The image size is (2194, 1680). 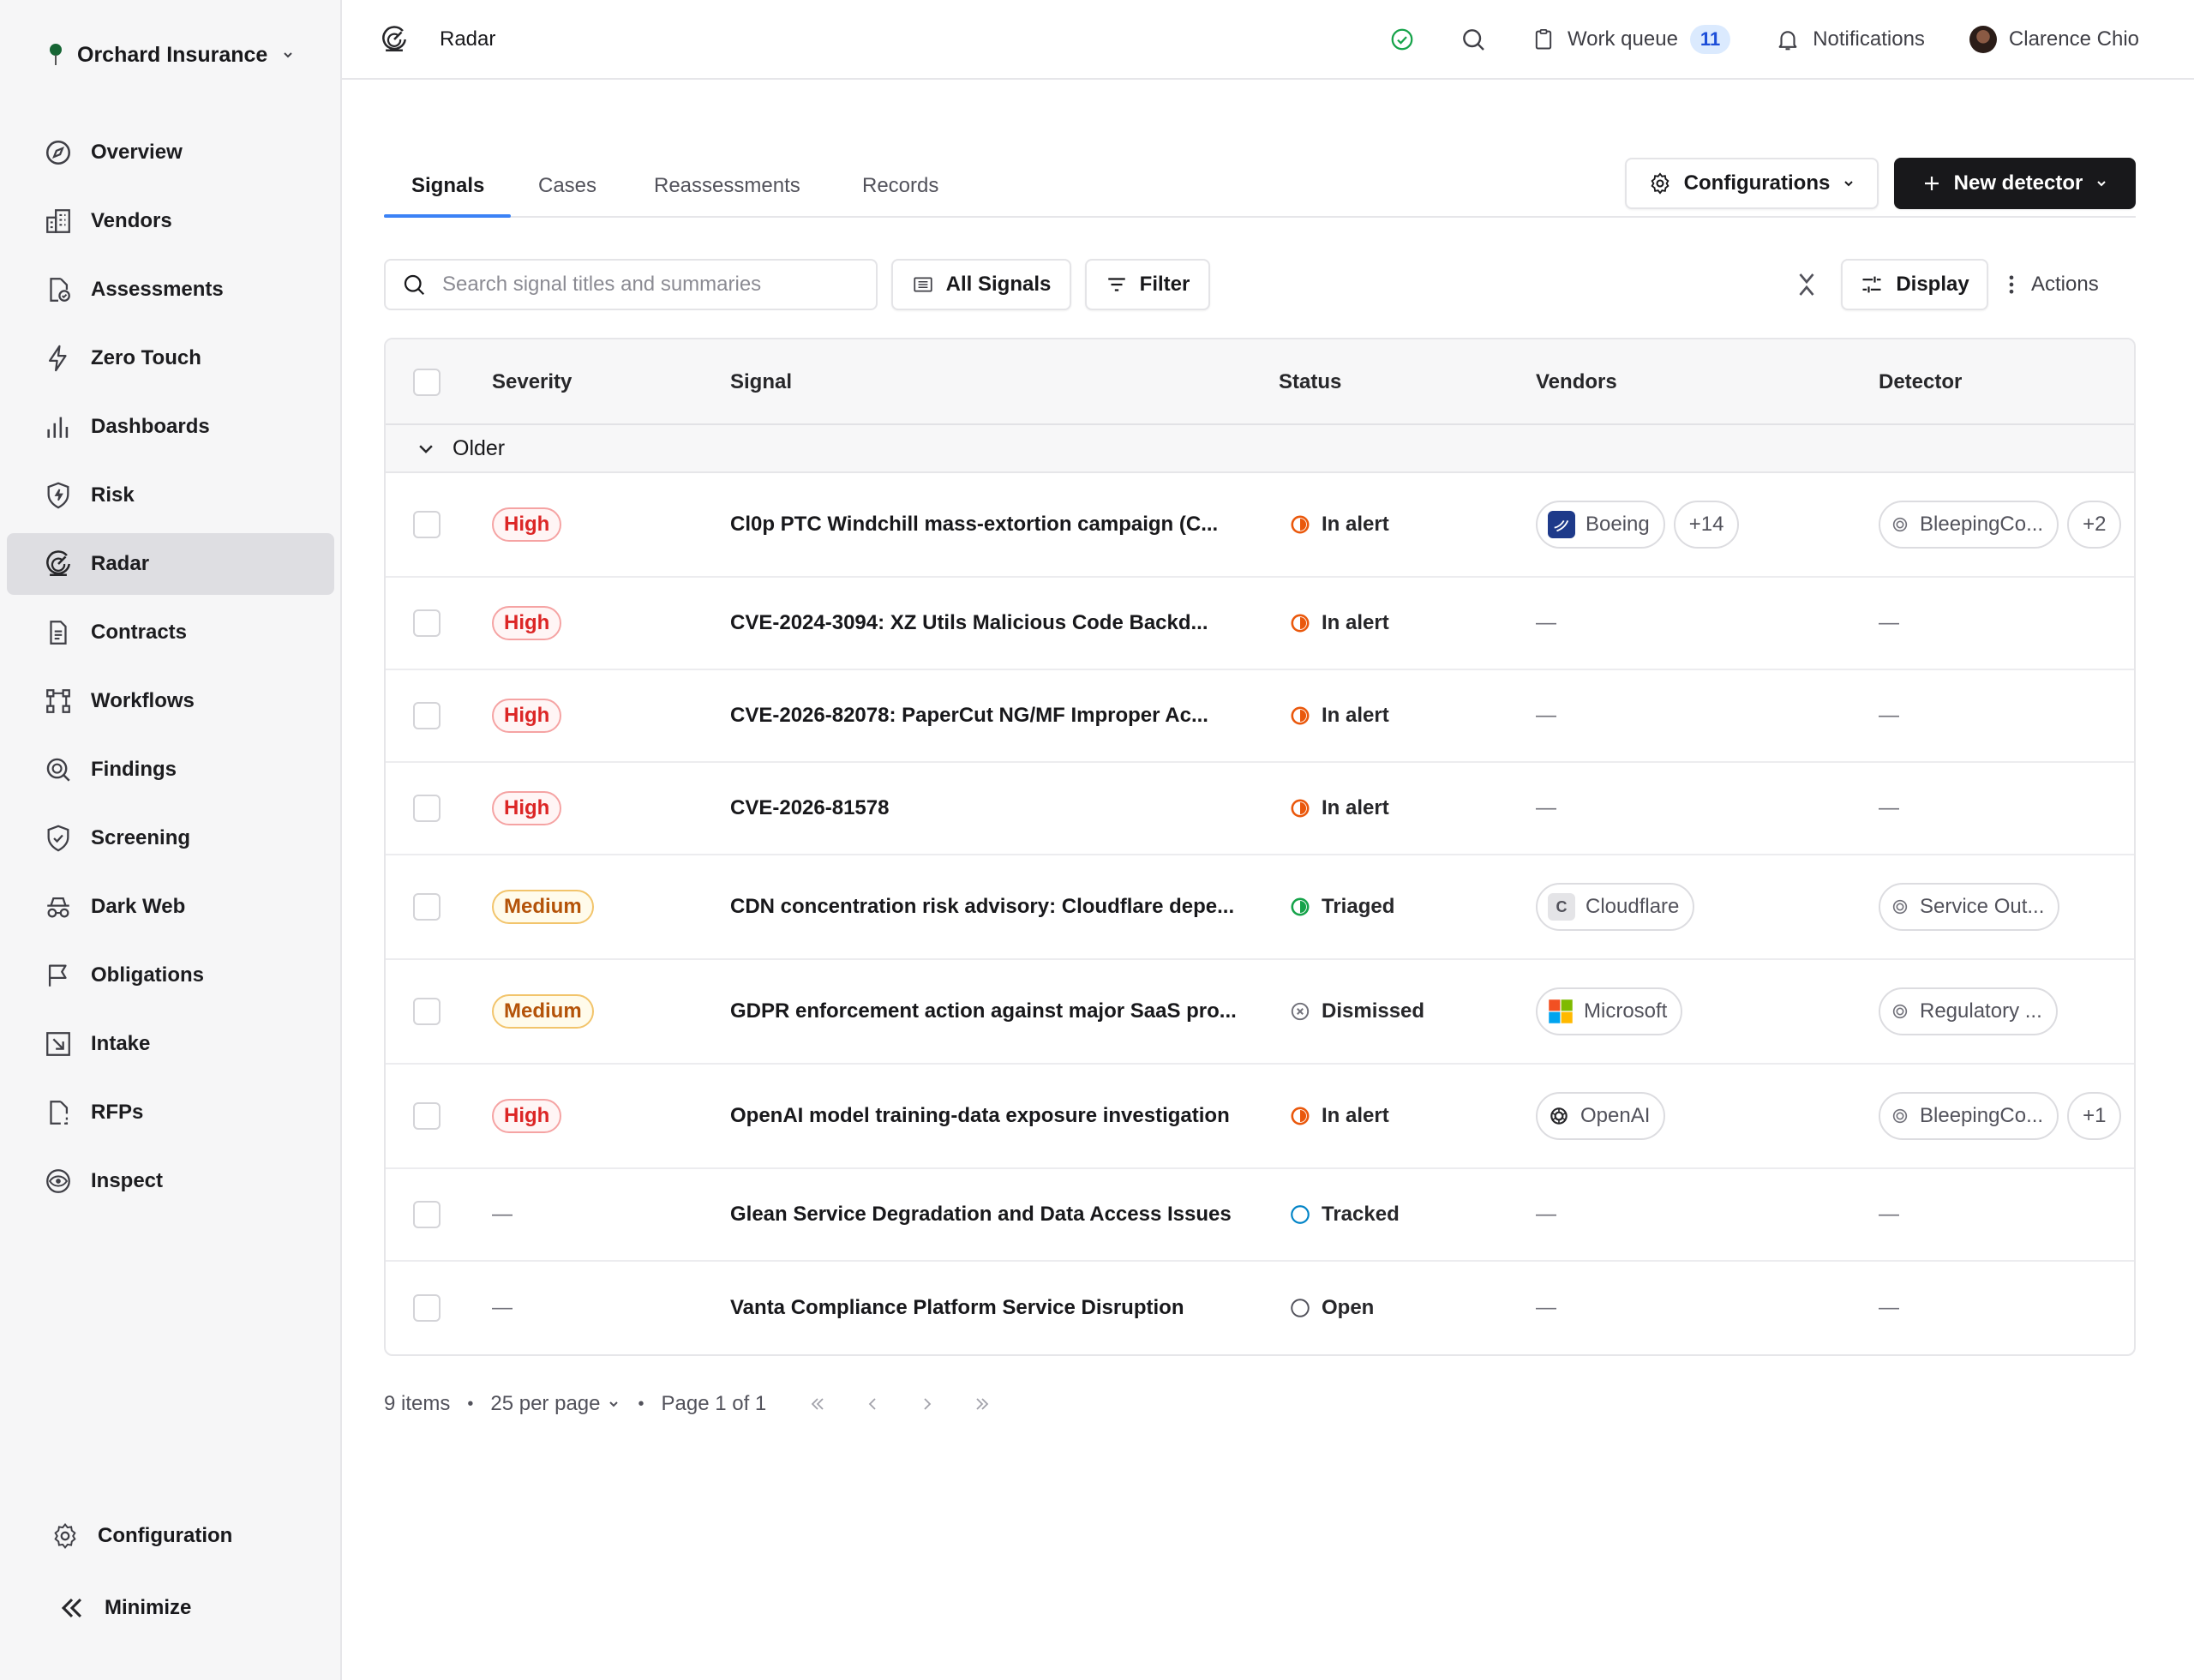 I want to click on sidebar-minimize: Minimize, so click(x=170, y=1608).